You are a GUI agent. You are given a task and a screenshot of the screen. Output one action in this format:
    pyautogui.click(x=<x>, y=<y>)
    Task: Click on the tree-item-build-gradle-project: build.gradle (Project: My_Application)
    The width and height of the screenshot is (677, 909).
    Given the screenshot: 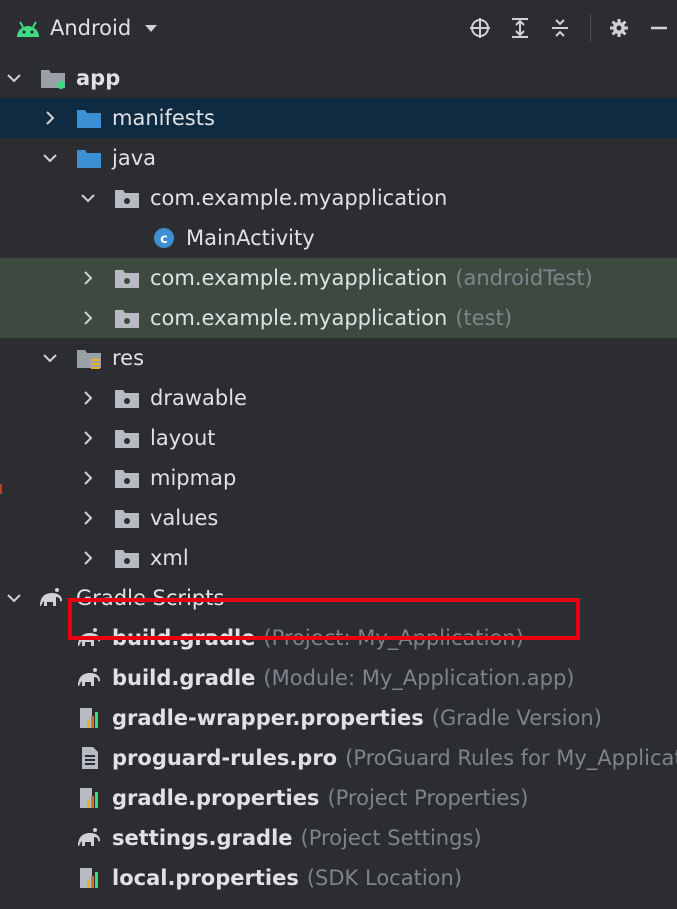 What is the action you would take?
    pyautogui.click(x=338, y=638)
    